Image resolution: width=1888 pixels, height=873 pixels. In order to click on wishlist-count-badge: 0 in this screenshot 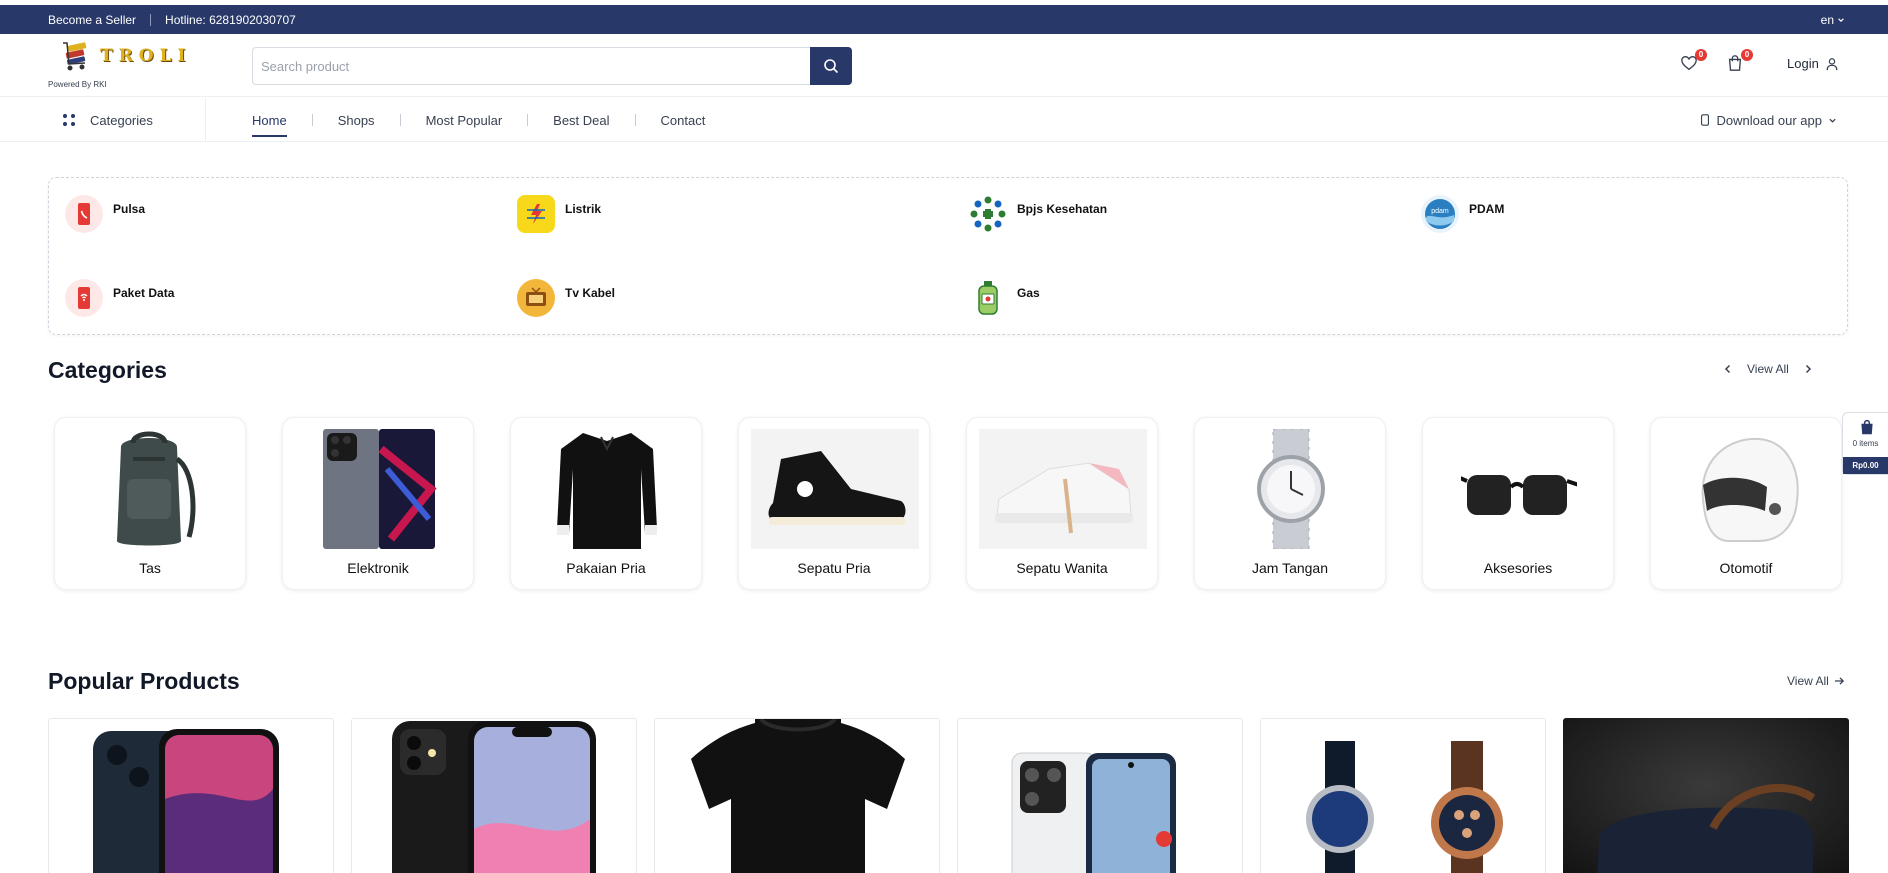, I will do `click(1701, 55)`.